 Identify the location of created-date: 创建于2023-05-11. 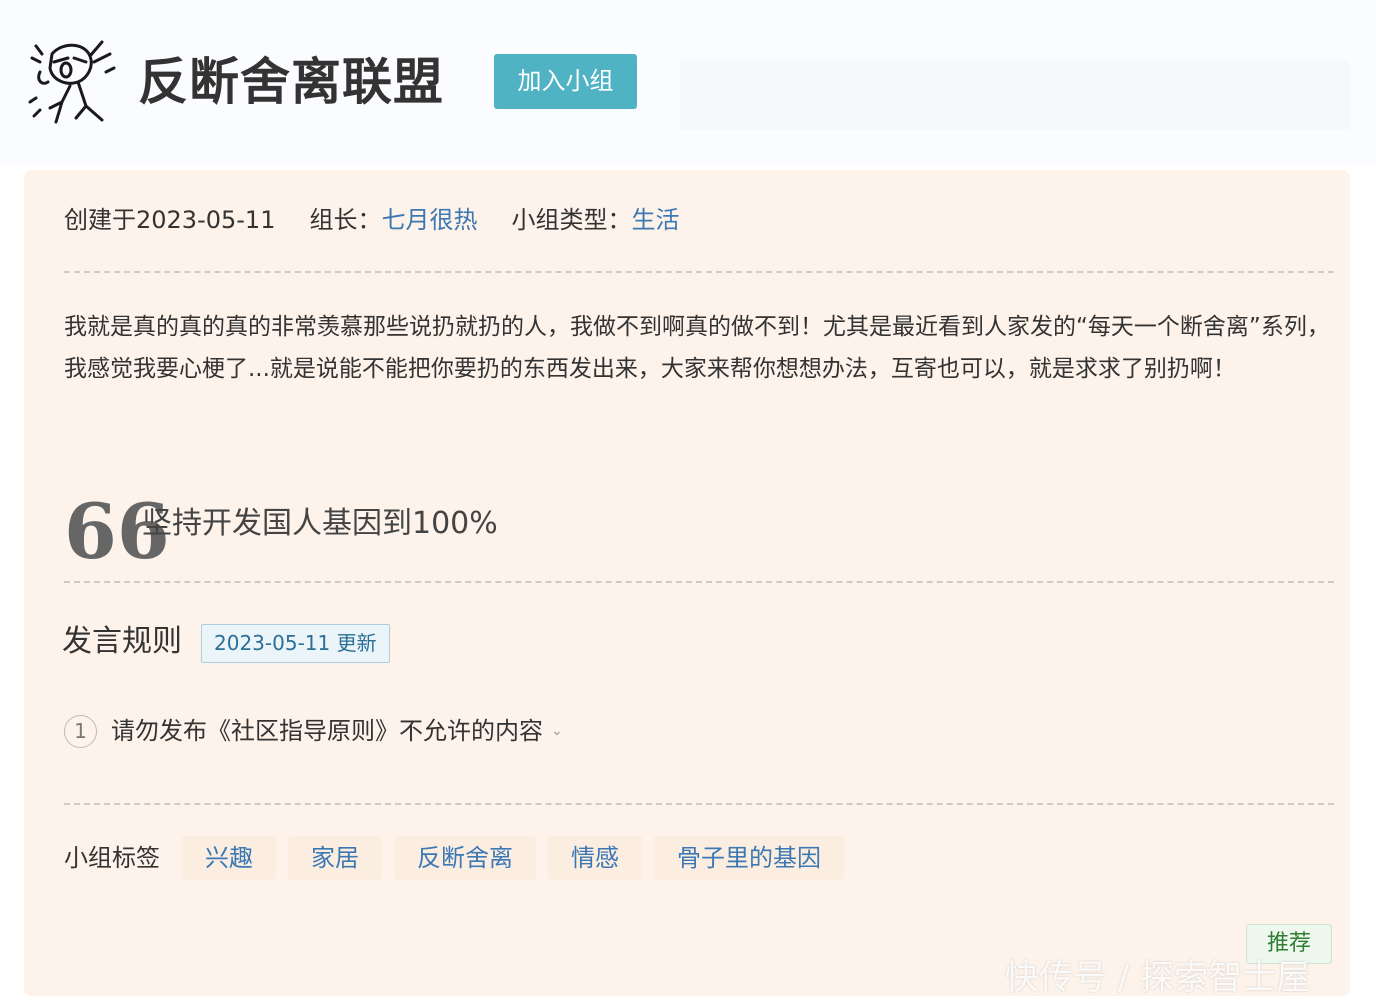
(170, 220).